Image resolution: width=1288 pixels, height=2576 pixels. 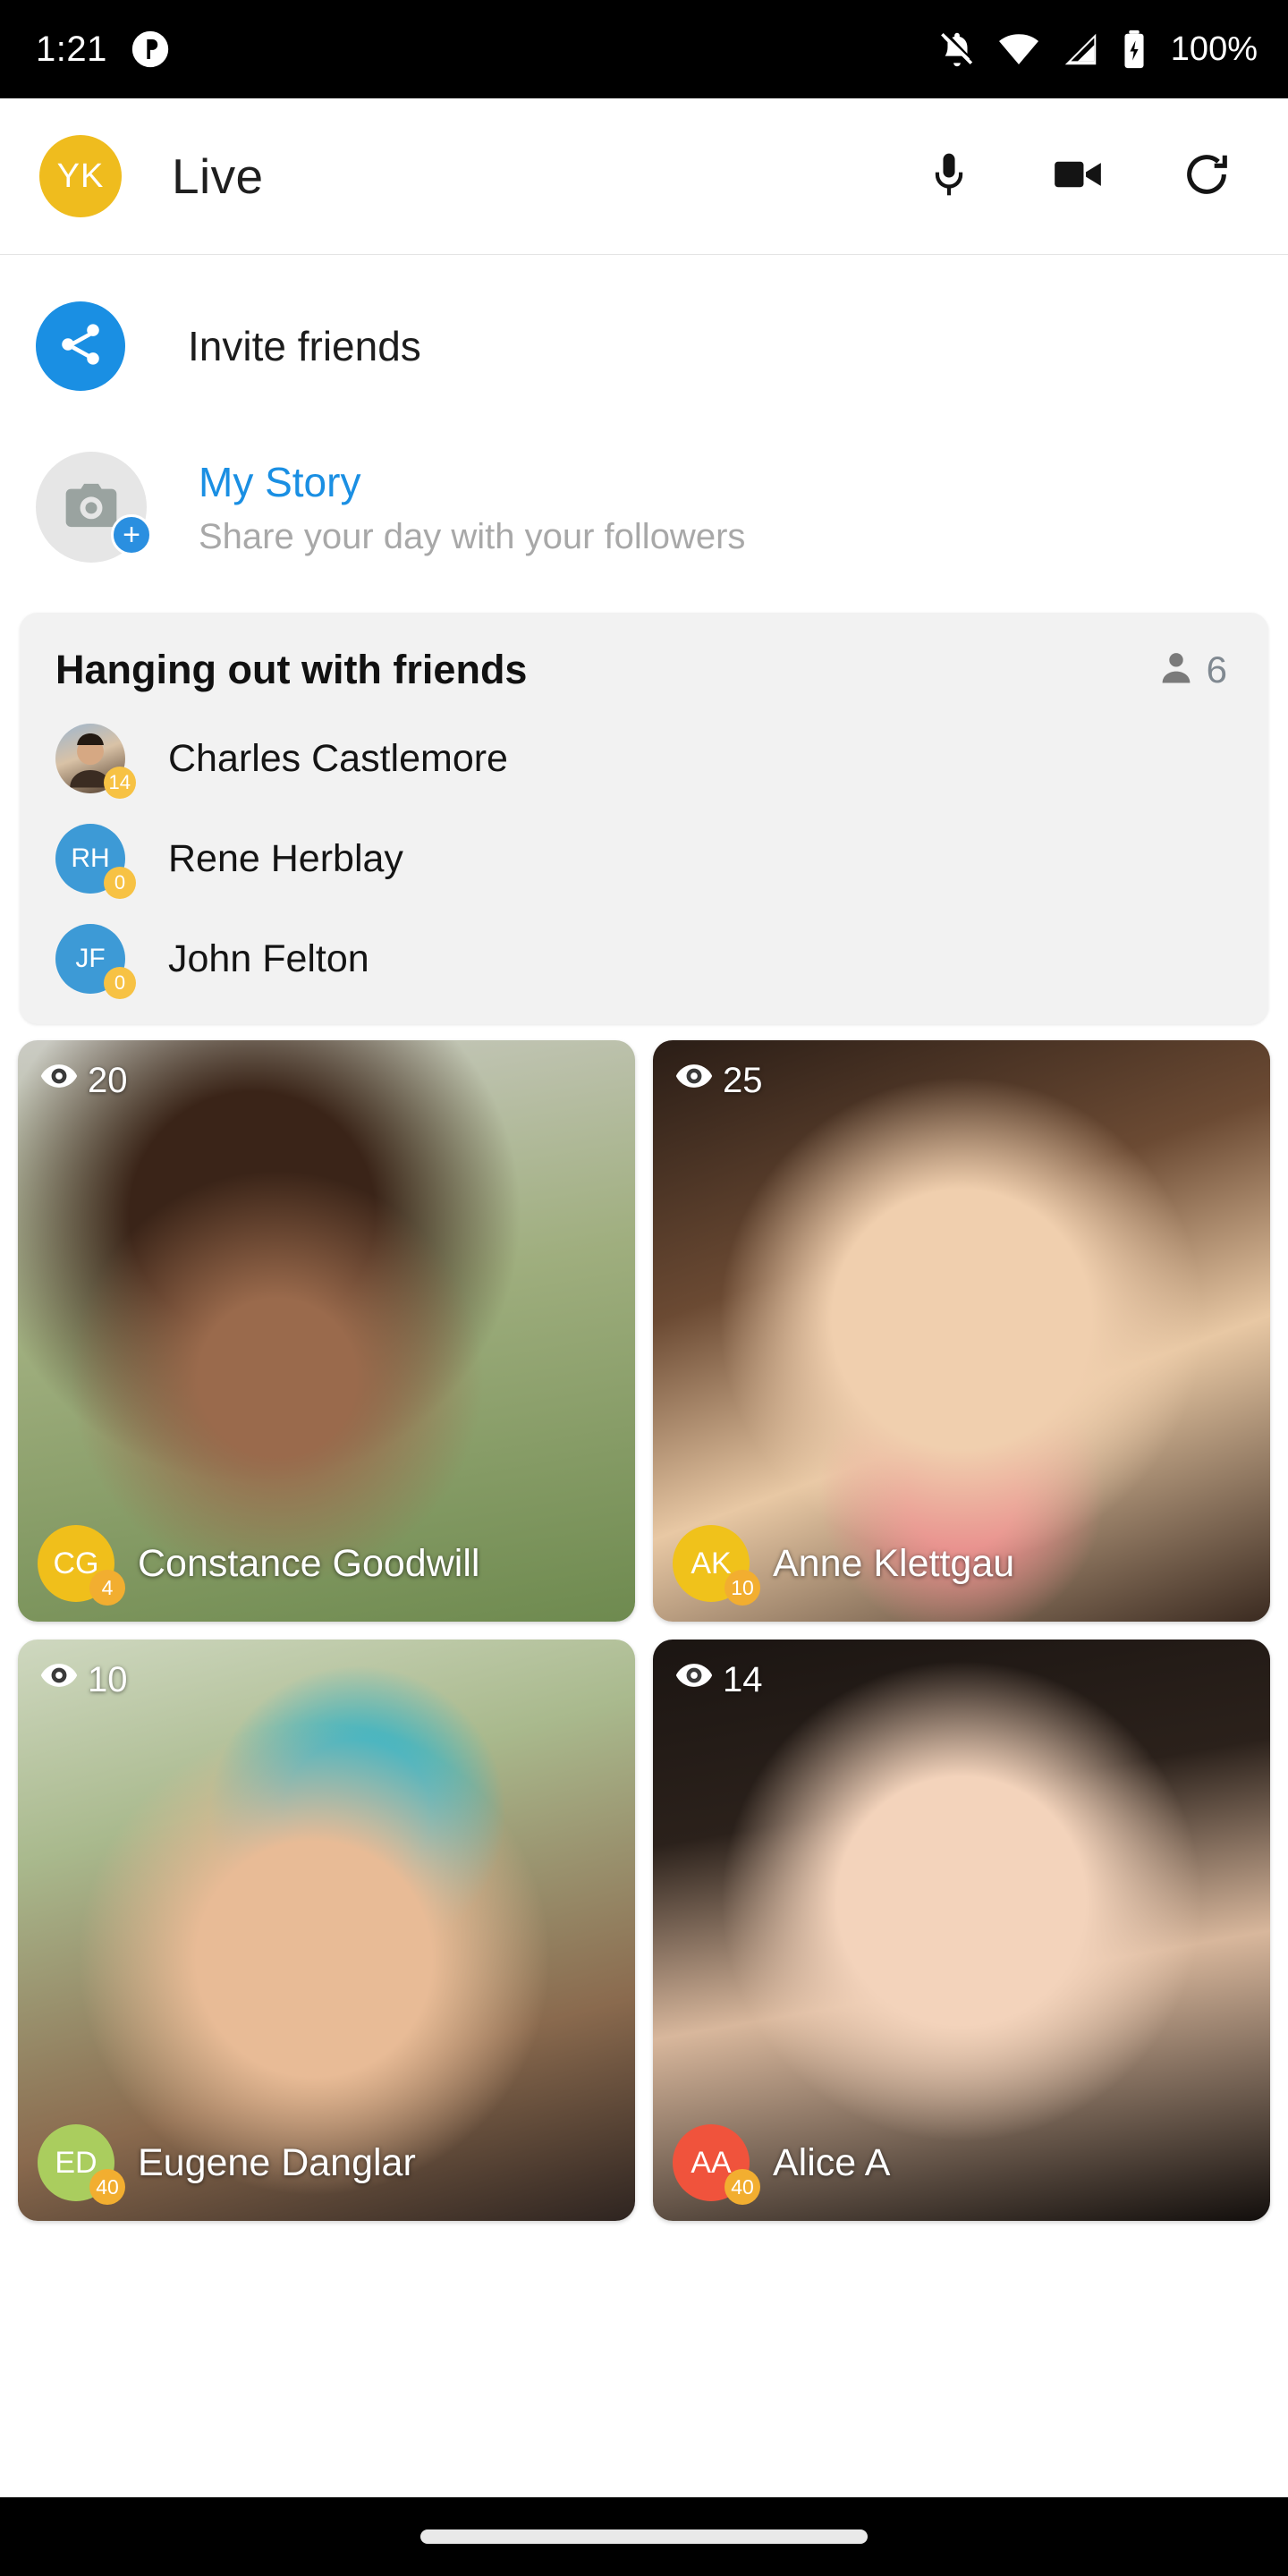 What do you see at coordinates (716, 2164) in the screenshot?
I see `avatar: AA 40` at bounding box center [716, 2164].